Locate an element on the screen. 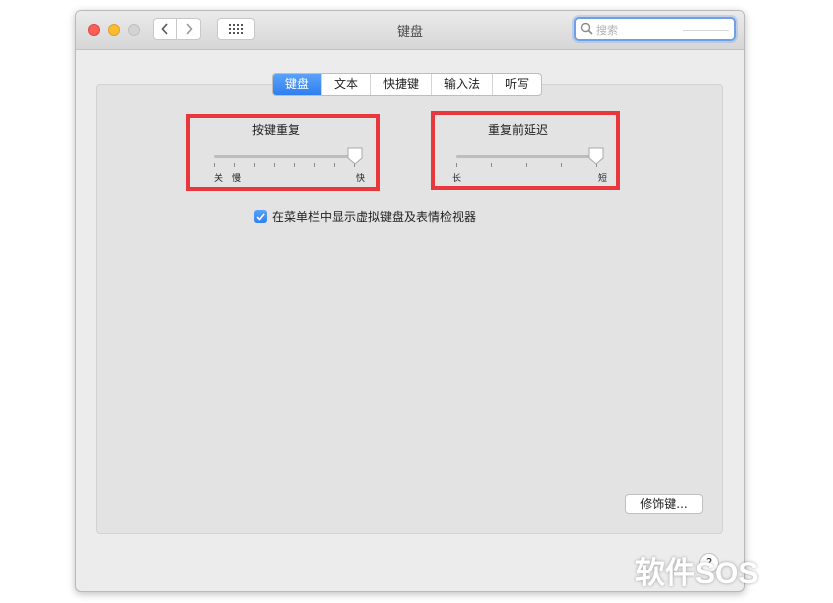  key-repeat-slider-track is located at coordinates (284, 156).